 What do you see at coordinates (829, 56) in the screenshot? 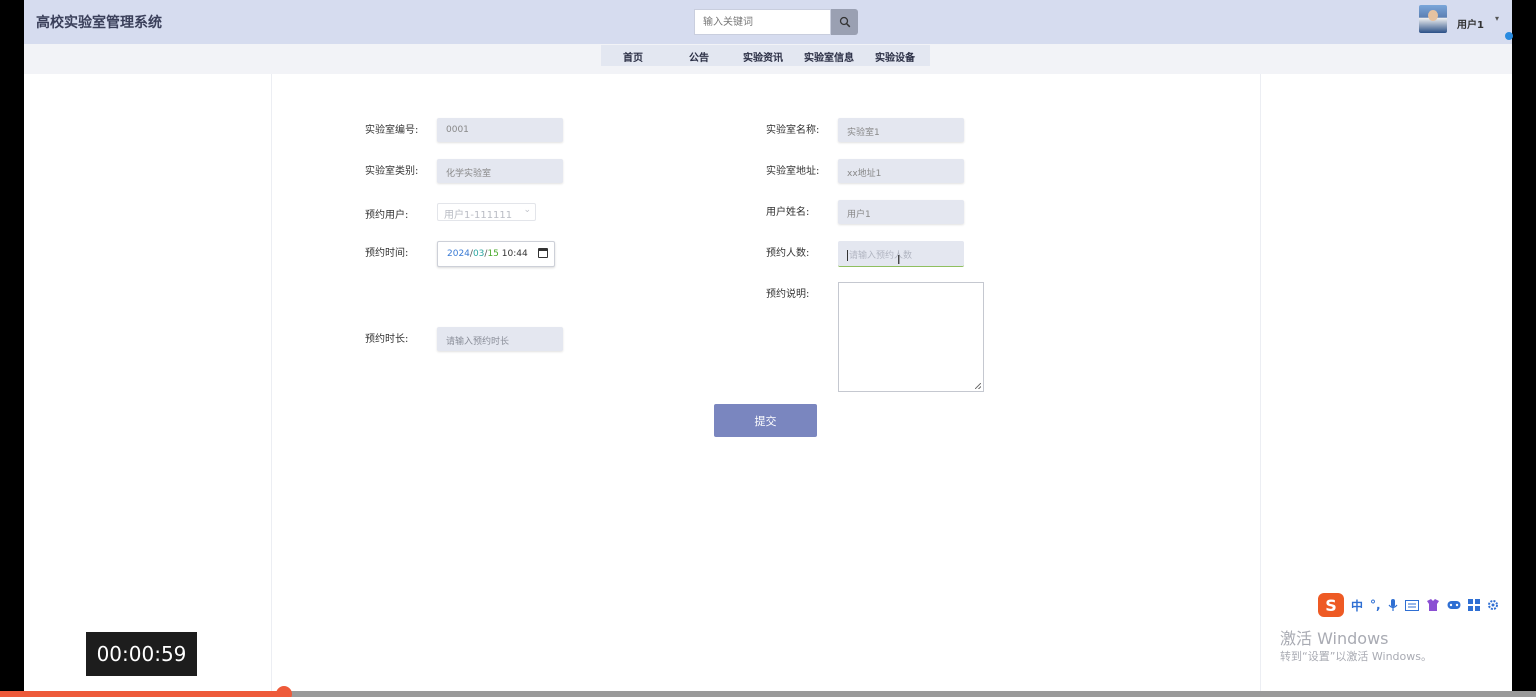
I see `nav-item-lab-info: 实验室信息` at bounding box center [829, 56].